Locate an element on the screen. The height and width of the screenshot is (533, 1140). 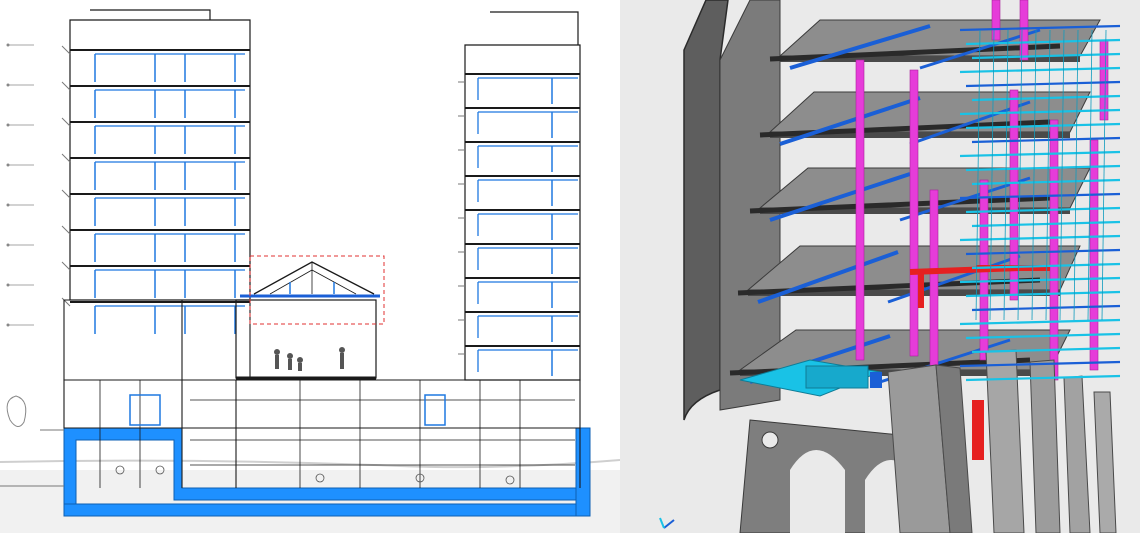
retaining-wall-right is located at coordinates (583, 472).